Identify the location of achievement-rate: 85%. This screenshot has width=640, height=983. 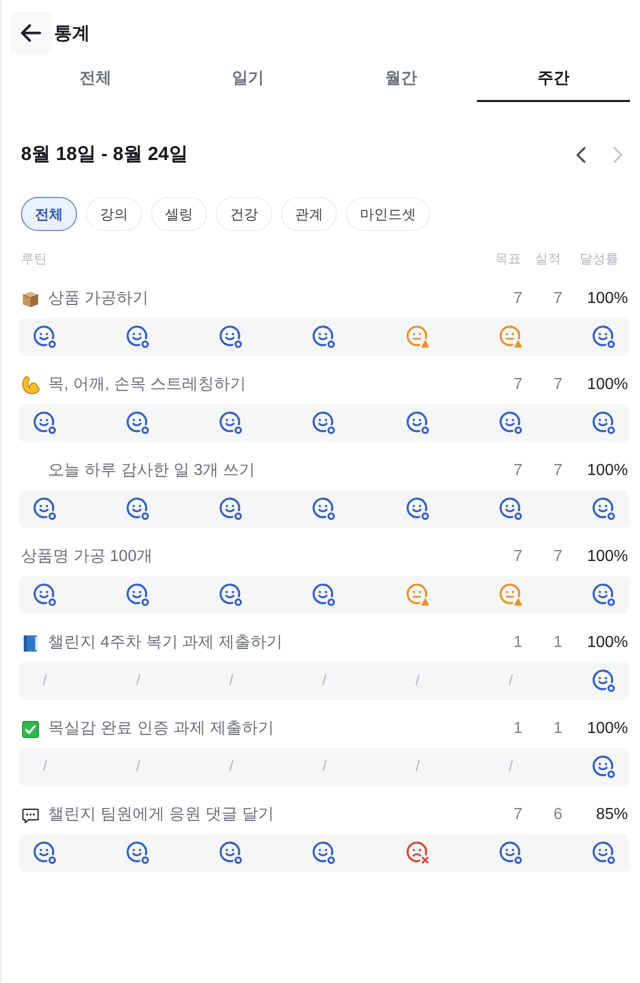
(611, 815).